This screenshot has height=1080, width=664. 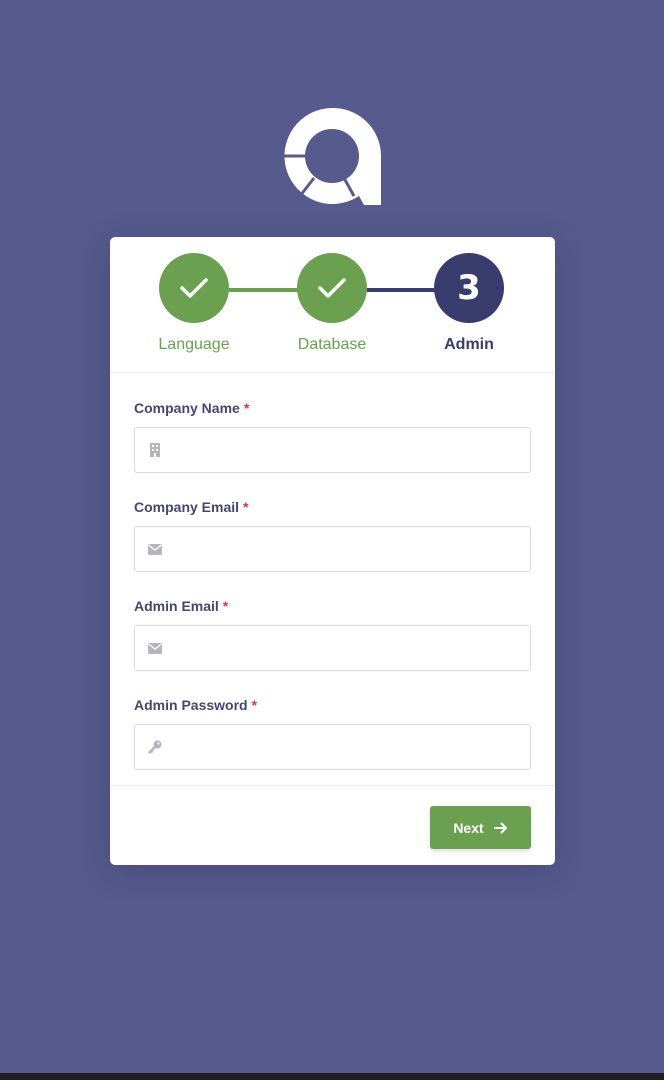 I want to click on admin-password-input-wrap, so click(x=332, y=747).